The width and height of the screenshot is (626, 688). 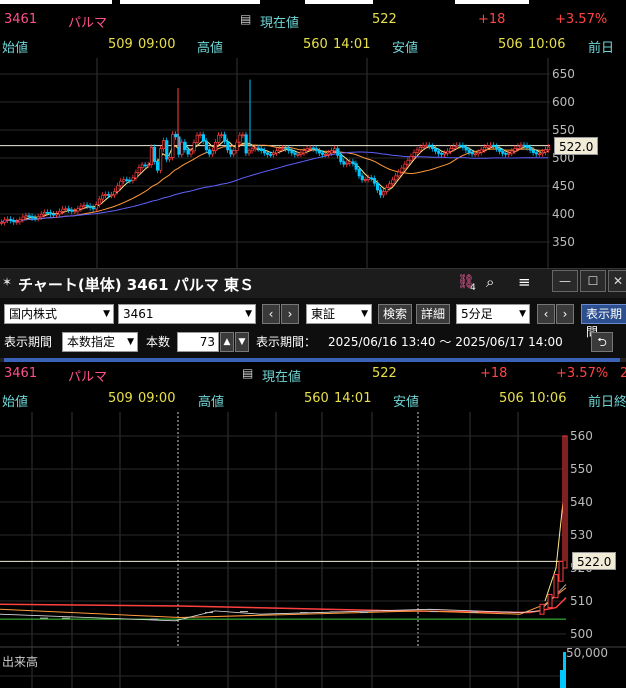 What do you see at coordinates (187, 314) in the screenshot?
I see `code-select: 3461 ▼` at bounding box center [187, 314].